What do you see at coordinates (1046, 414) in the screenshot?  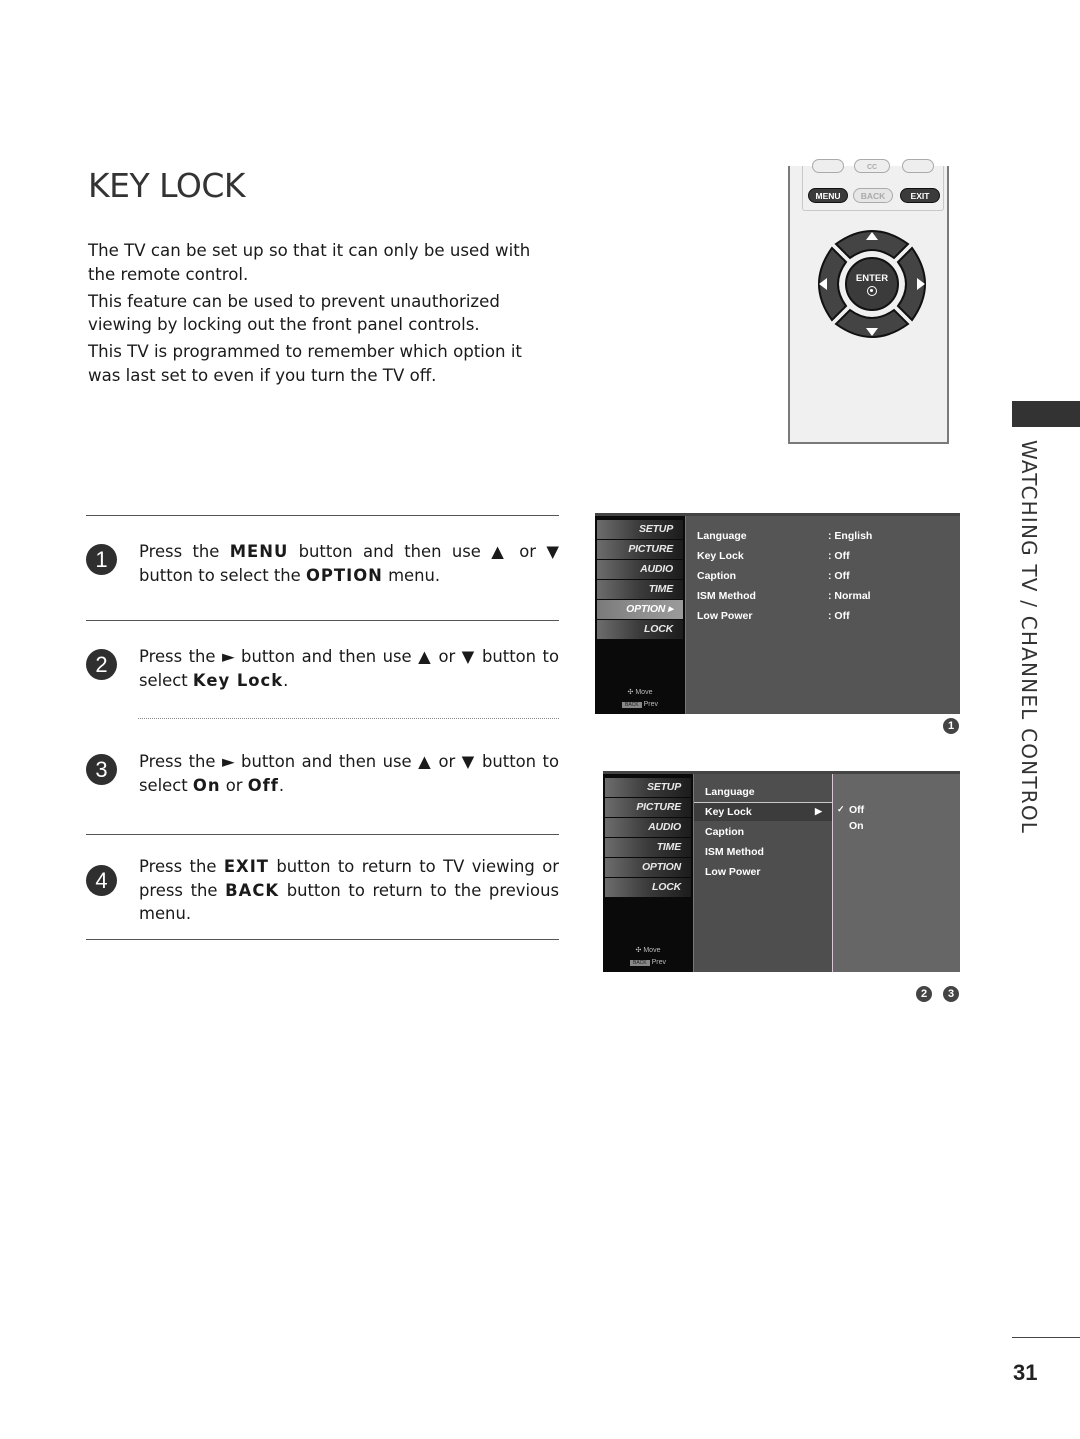 I see `section-tab-marker` at bounding box center [1046, 414].